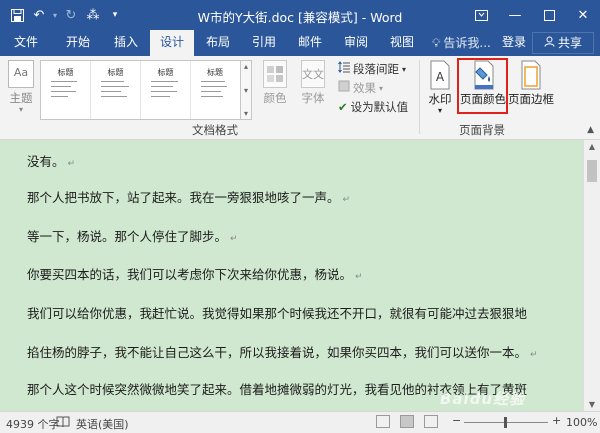 This screenshot has height=433, width=600. What do you see at coordinates (482, 130) in the screenshot?
I see `group-label-page-background: 页面背景` at bounding box center [482, 130].